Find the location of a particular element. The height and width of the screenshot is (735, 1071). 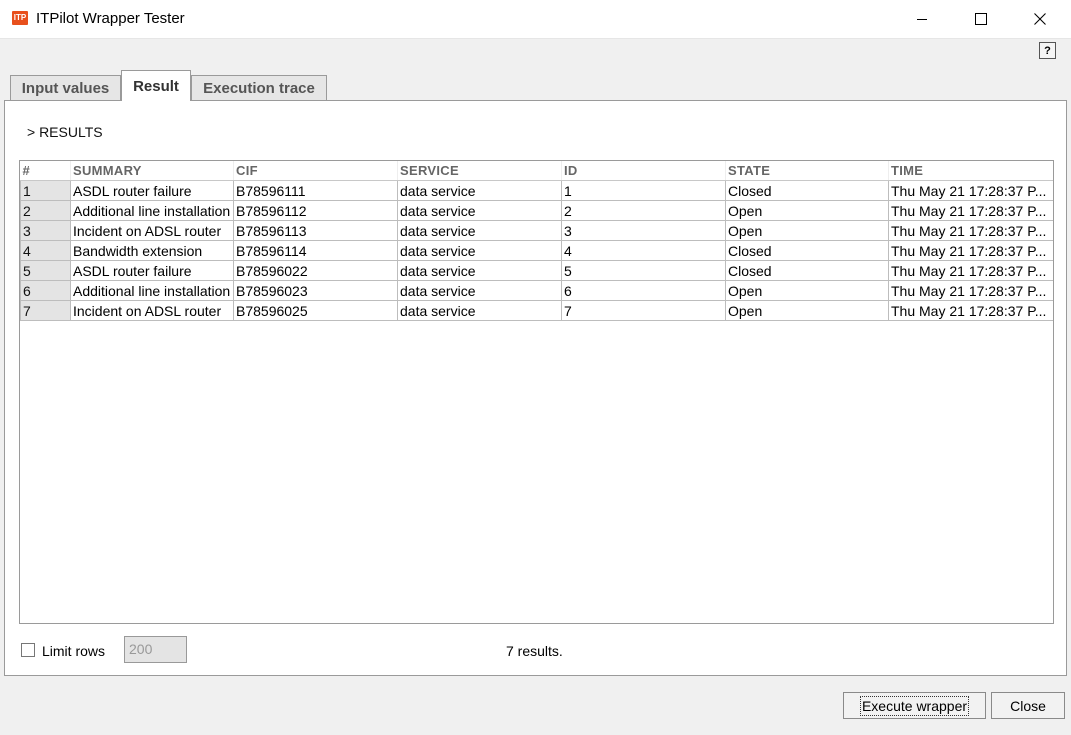

row-number-cell: 2 is located at coordinates (45, 210).